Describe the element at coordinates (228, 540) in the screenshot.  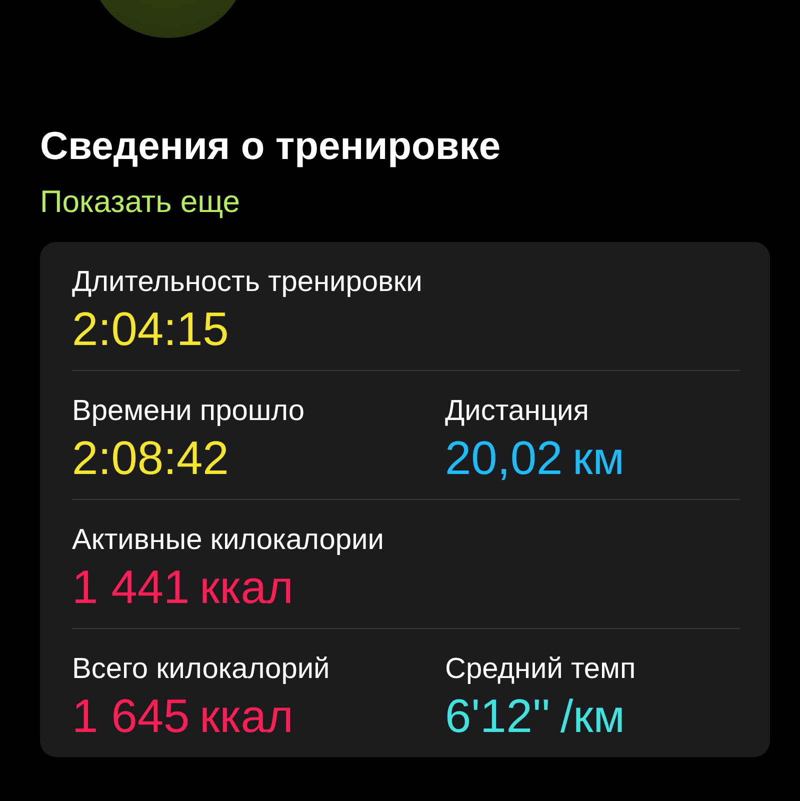
I see `metric-label: Активные килокалории` at that location.